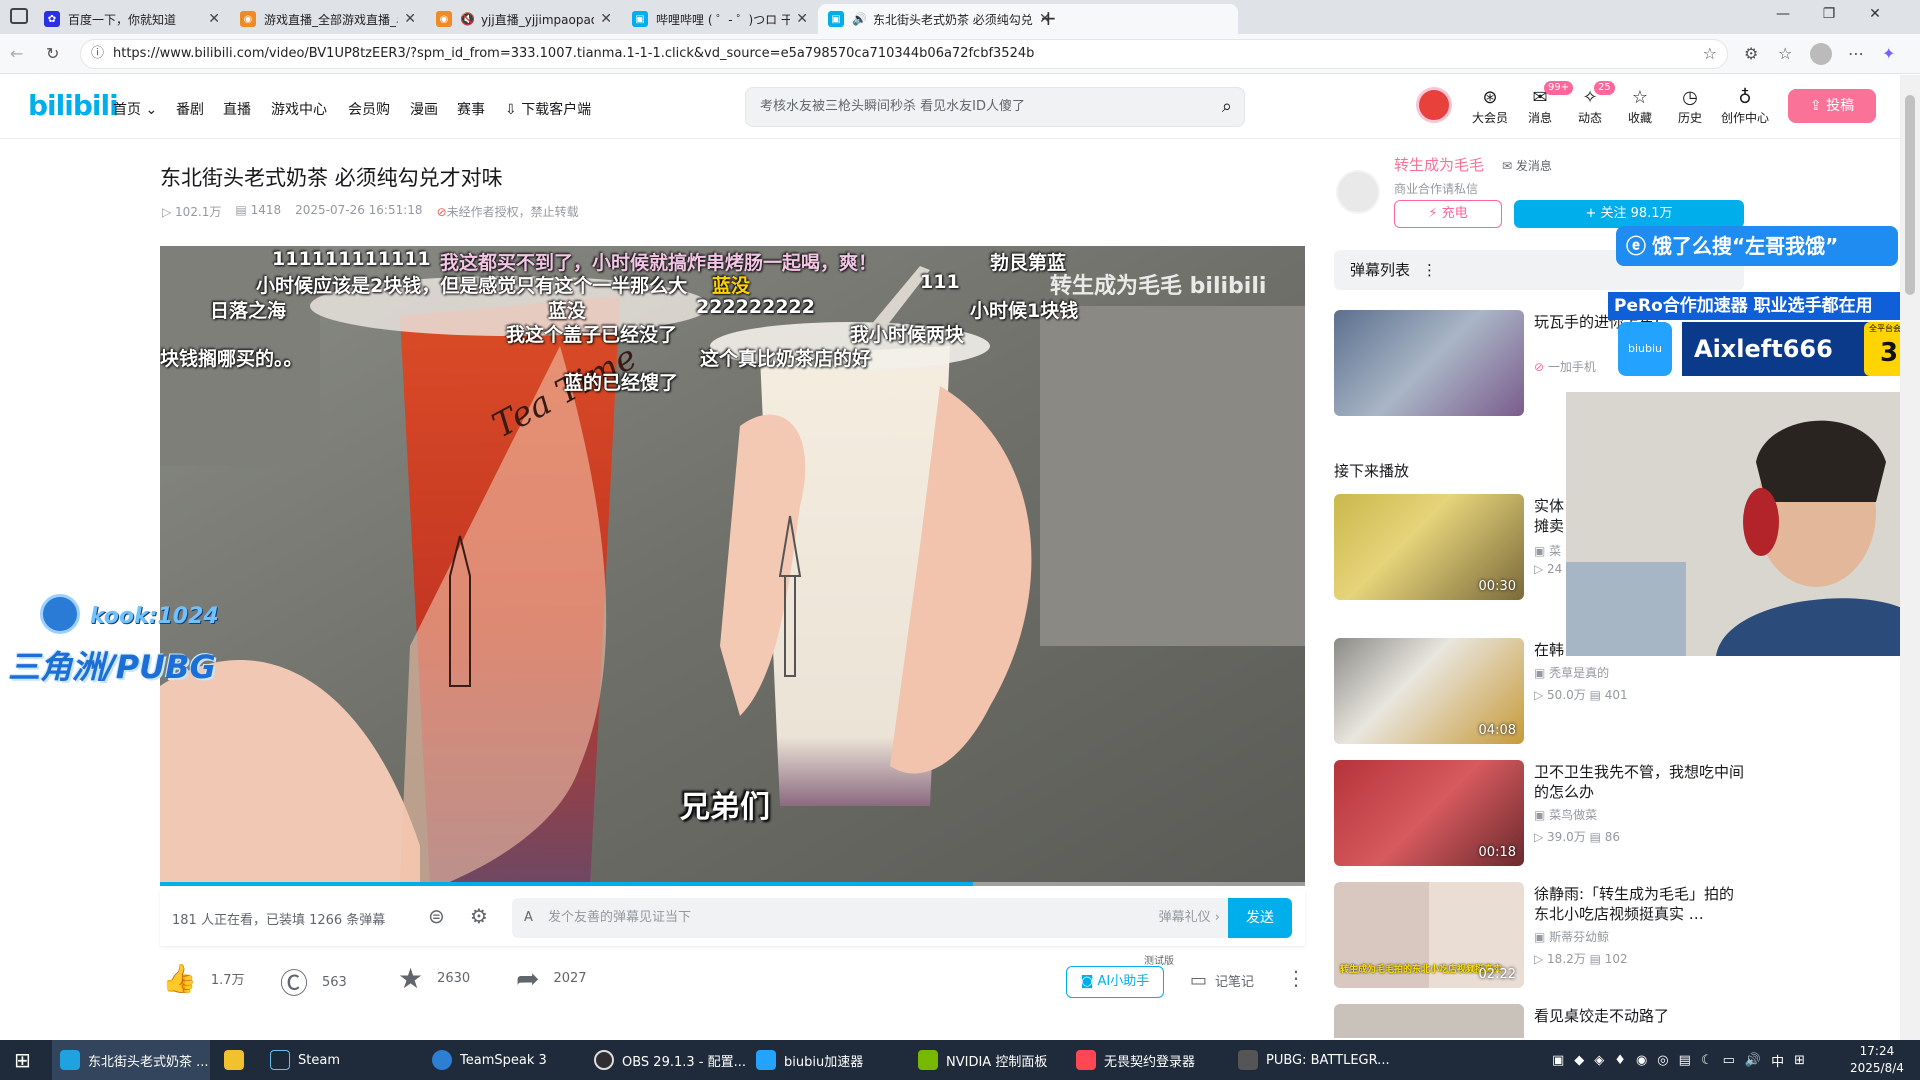 The width and height of the screenshot is (1920, 1080). I want to click on bilibili-logo: bilibili, so click(73, 105).